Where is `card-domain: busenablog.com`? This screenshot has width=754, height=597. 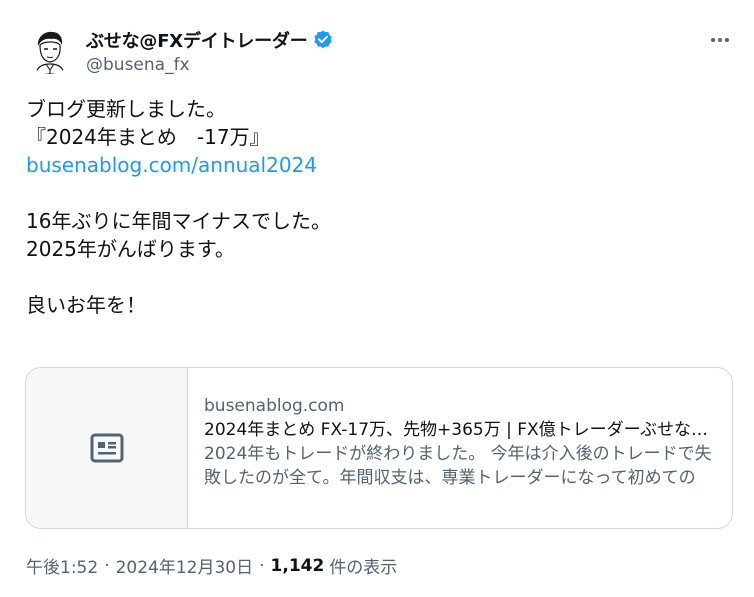 card-domain: busenablog.com is located at coordinates (274, 406).